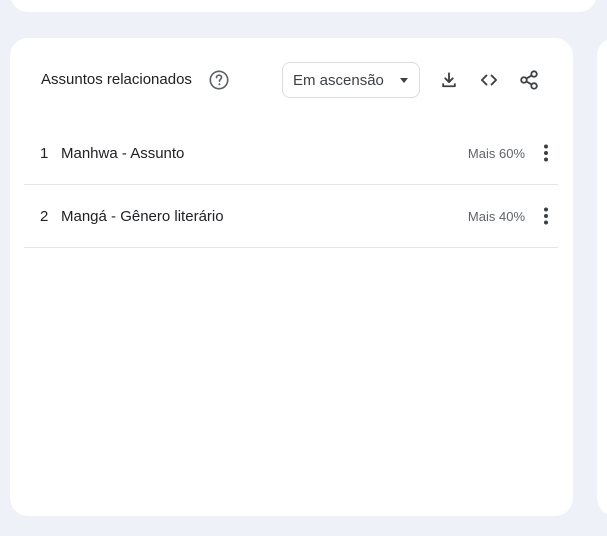 The width and height of the screenshot is (607, 536). Describe the element at coordinates (496, 216) in the screenshot. I see `item-value: Mais 40%` at that location.